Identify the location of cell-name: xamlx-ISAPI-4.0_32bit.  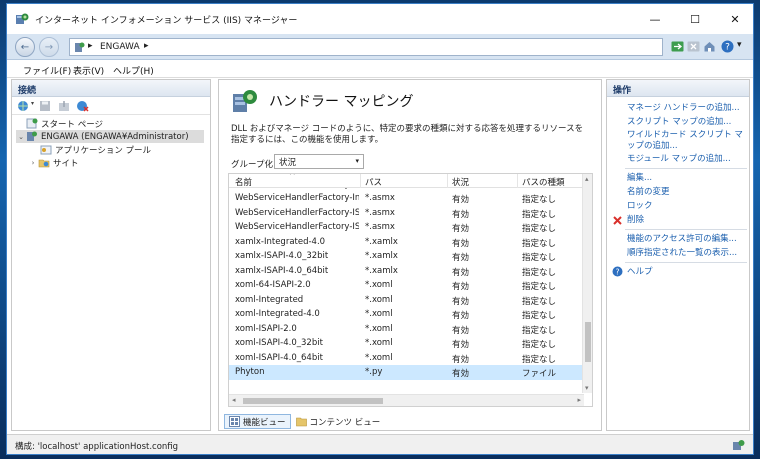
(282, 256).